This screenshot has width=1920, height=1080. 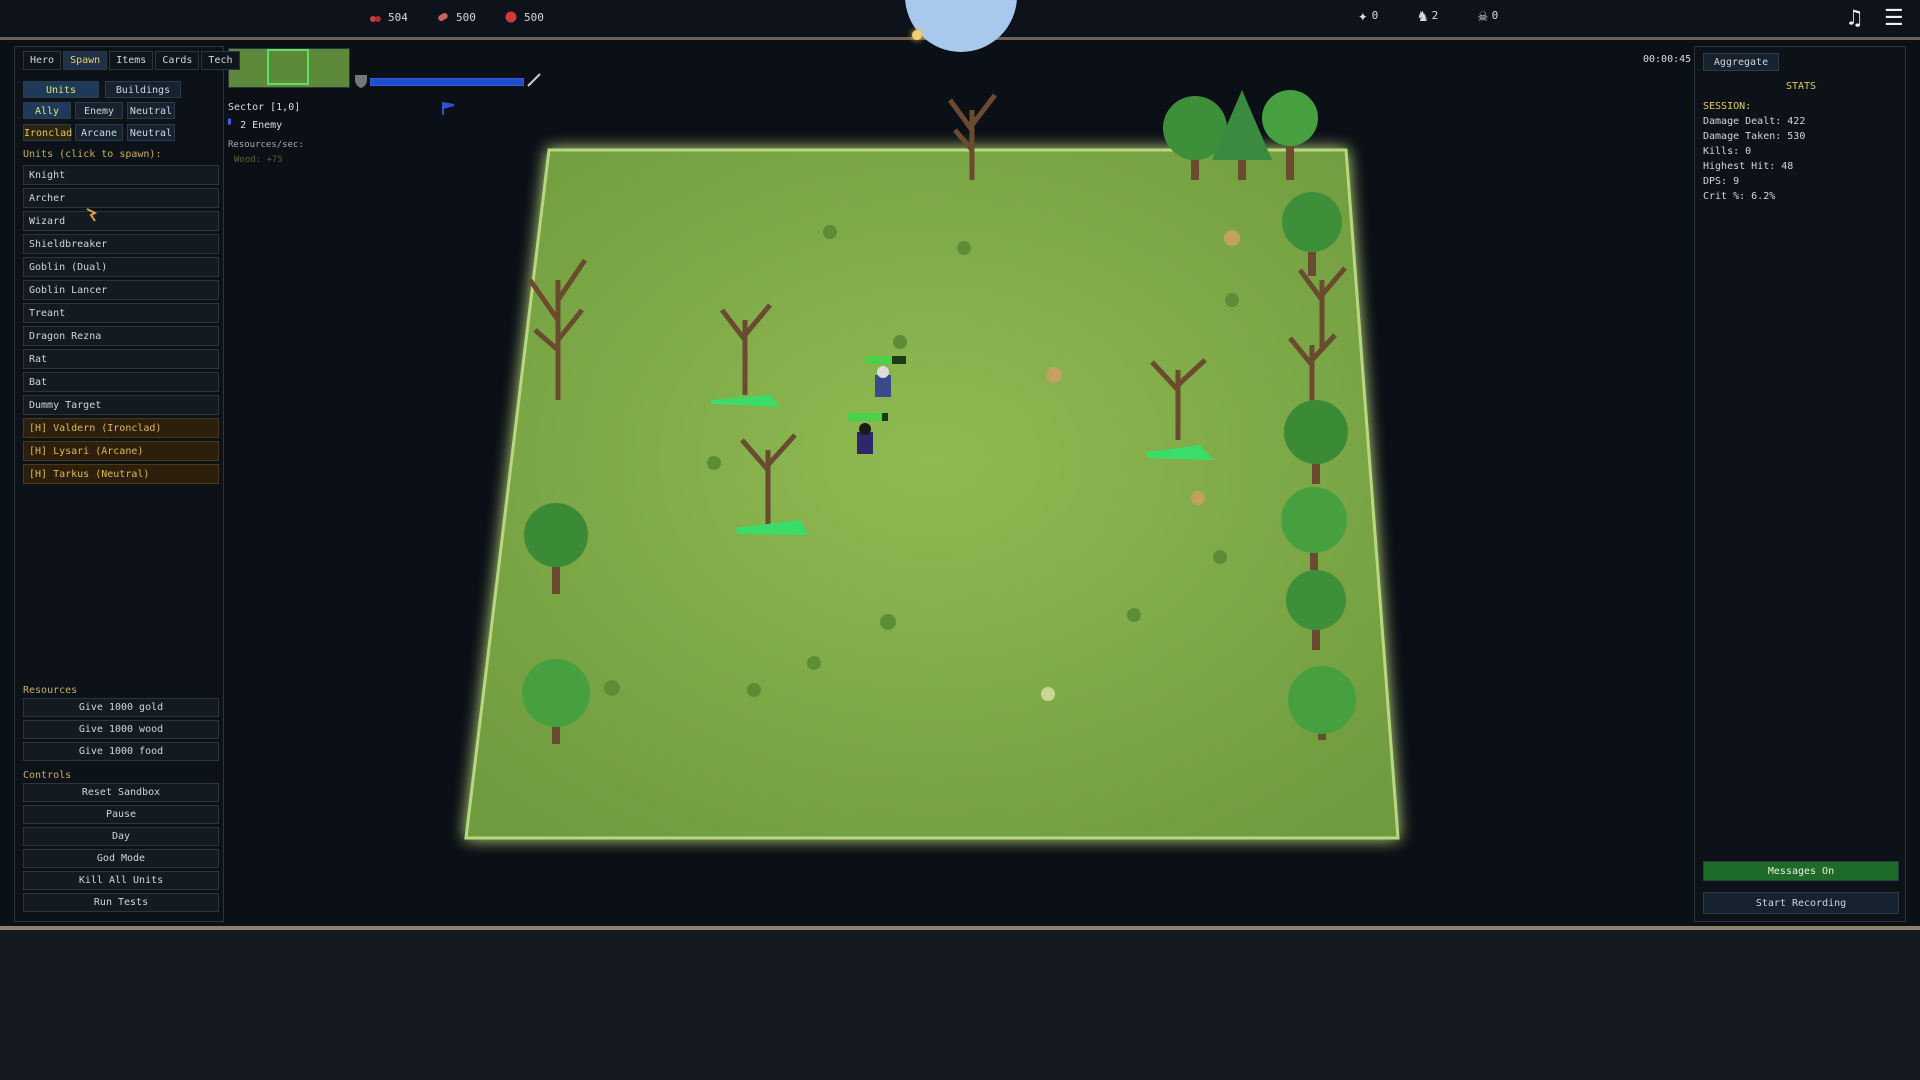 What do you see at coordinates (121, 880) in the screenshot?
I see `kill-all-units-button: Kill All Units` at bounding box center [121, 880].